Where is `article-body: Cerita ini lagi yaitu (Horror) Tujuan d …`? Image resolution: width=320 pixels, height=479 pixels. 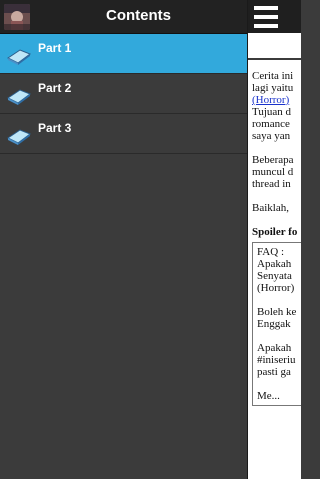
article-body: Cerita ini lagi yaitu (Horror) Tujuan d … is located at coordinates (276, 238).